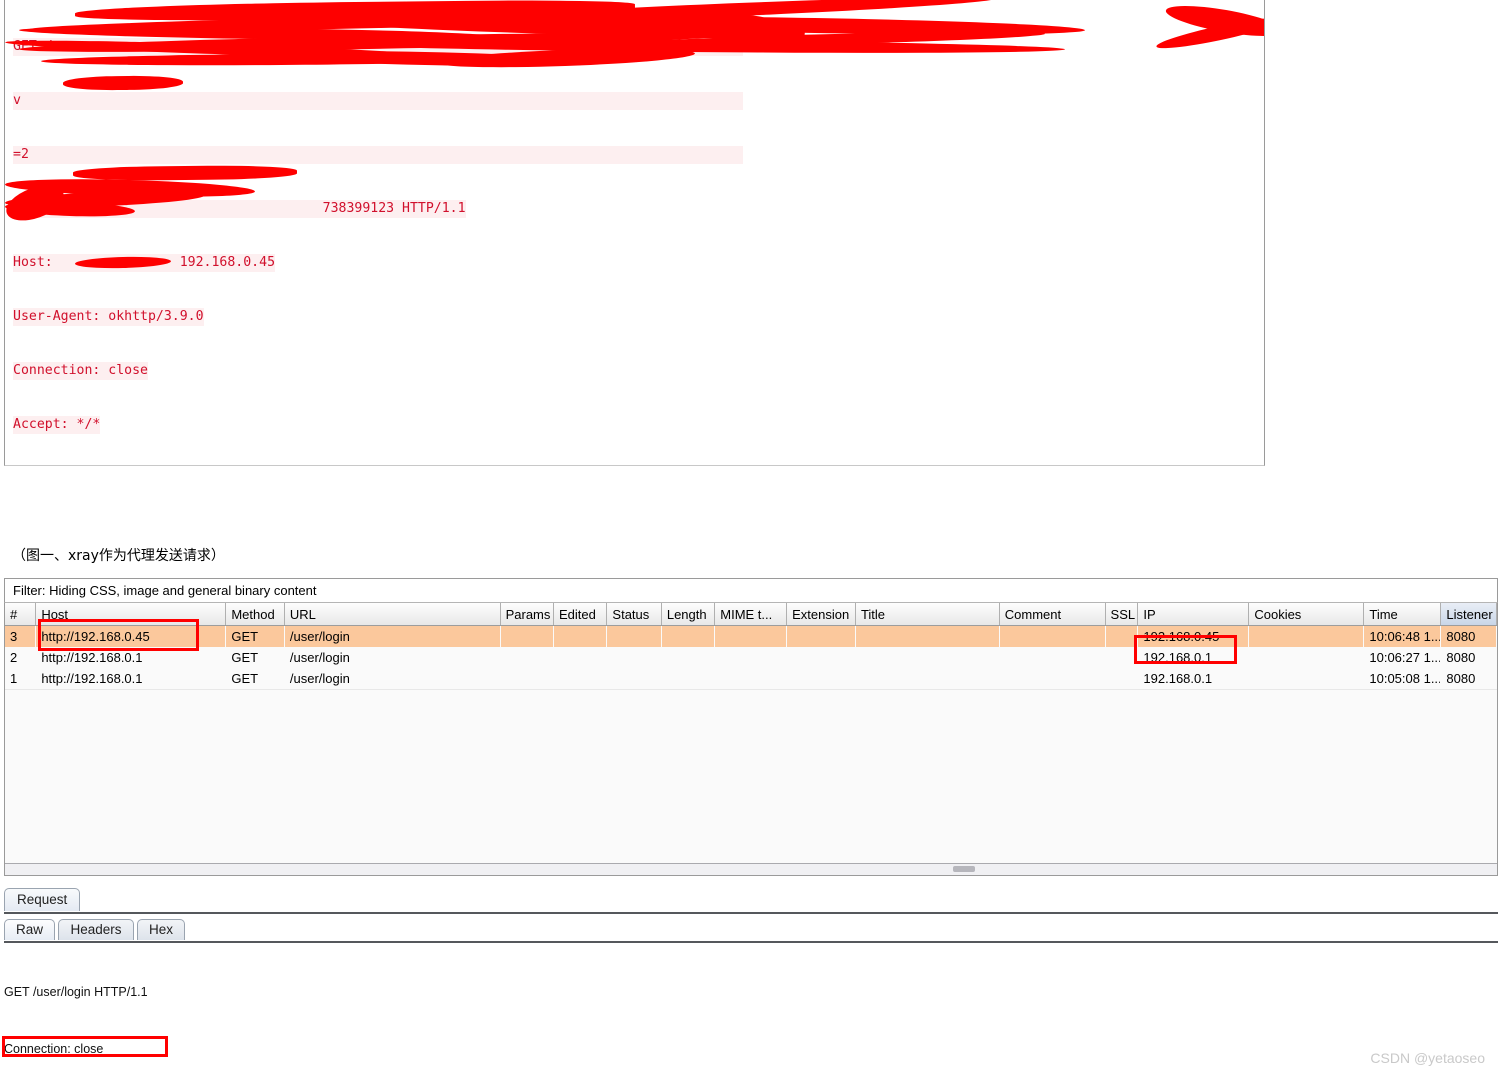 This screenshot has width=1501, height=1074. I want to click on request-line-connection: Connection: close, so click(80, 371).